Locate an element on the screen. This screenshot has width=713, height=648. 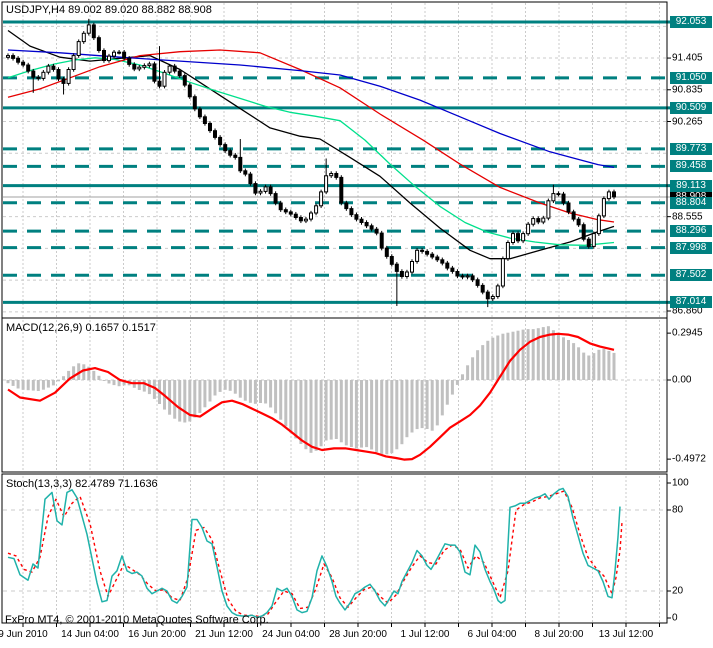
price-level-badge: 89.458 is located at coordinates (691, 166).